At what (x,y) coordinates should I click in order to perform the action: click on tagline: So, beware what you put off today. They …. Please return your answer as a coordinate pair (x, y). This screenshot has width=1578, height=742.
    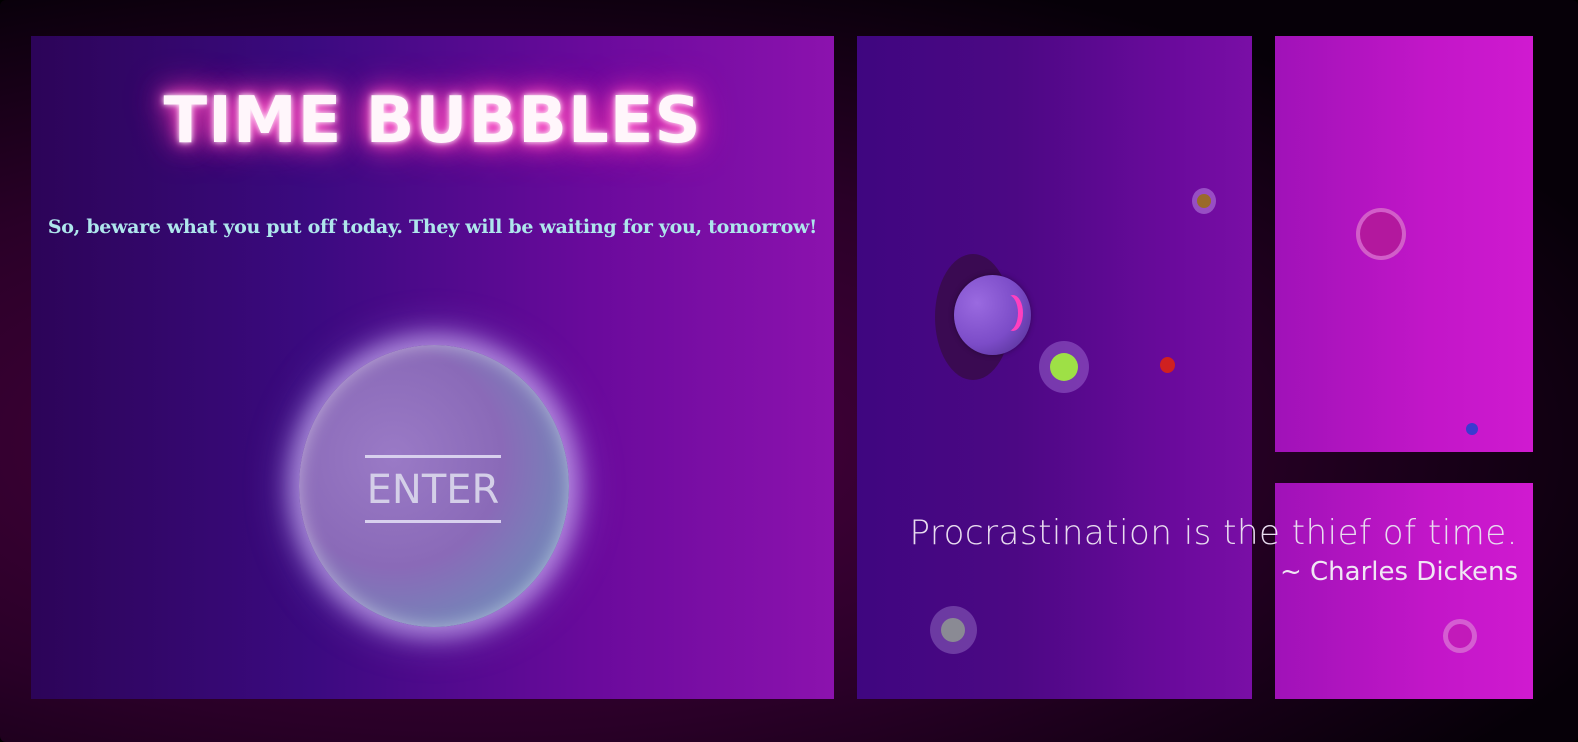
    Looking at the image, I should click on (432, 227).